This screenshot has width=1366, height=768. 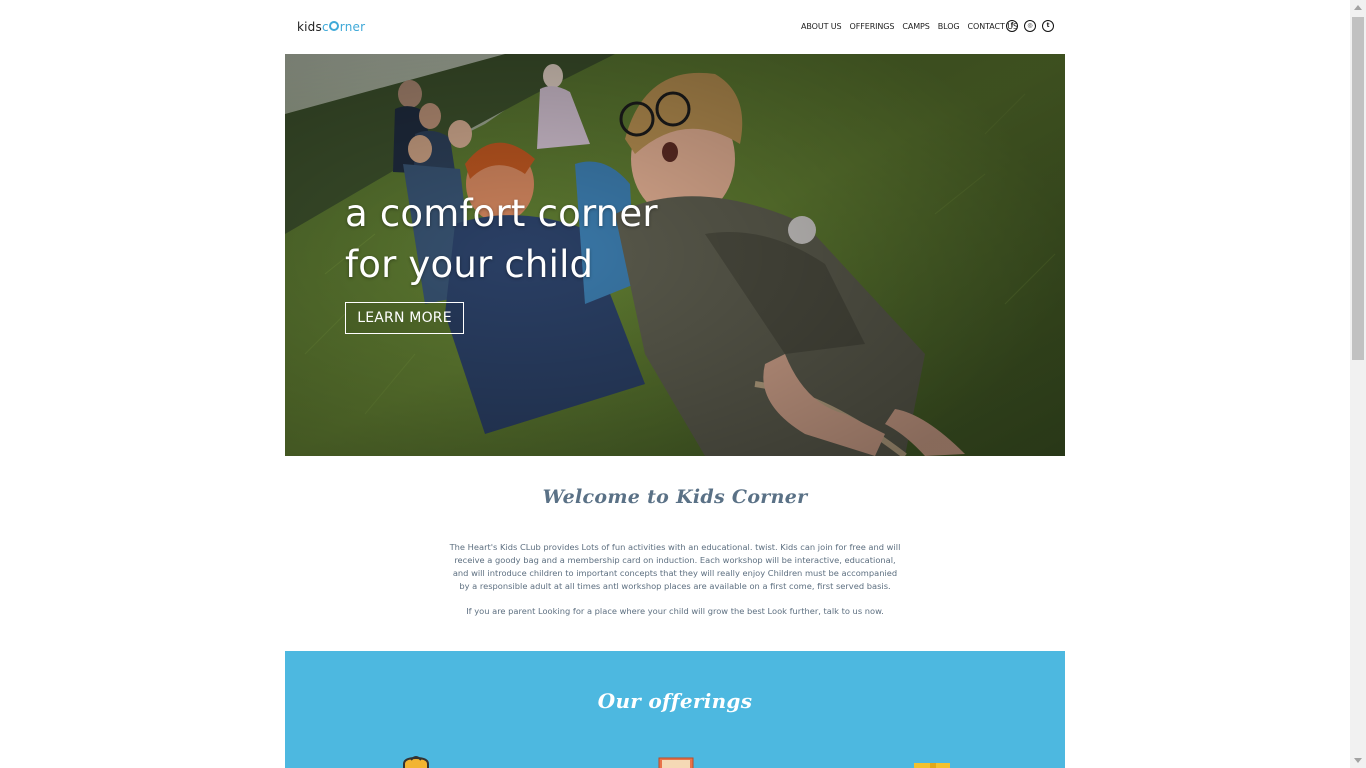 What do you see at coordinates (872, 26) in the screenshot?
I see `nav-offerings: OFFERINGS` at bounding box center [872, 26].